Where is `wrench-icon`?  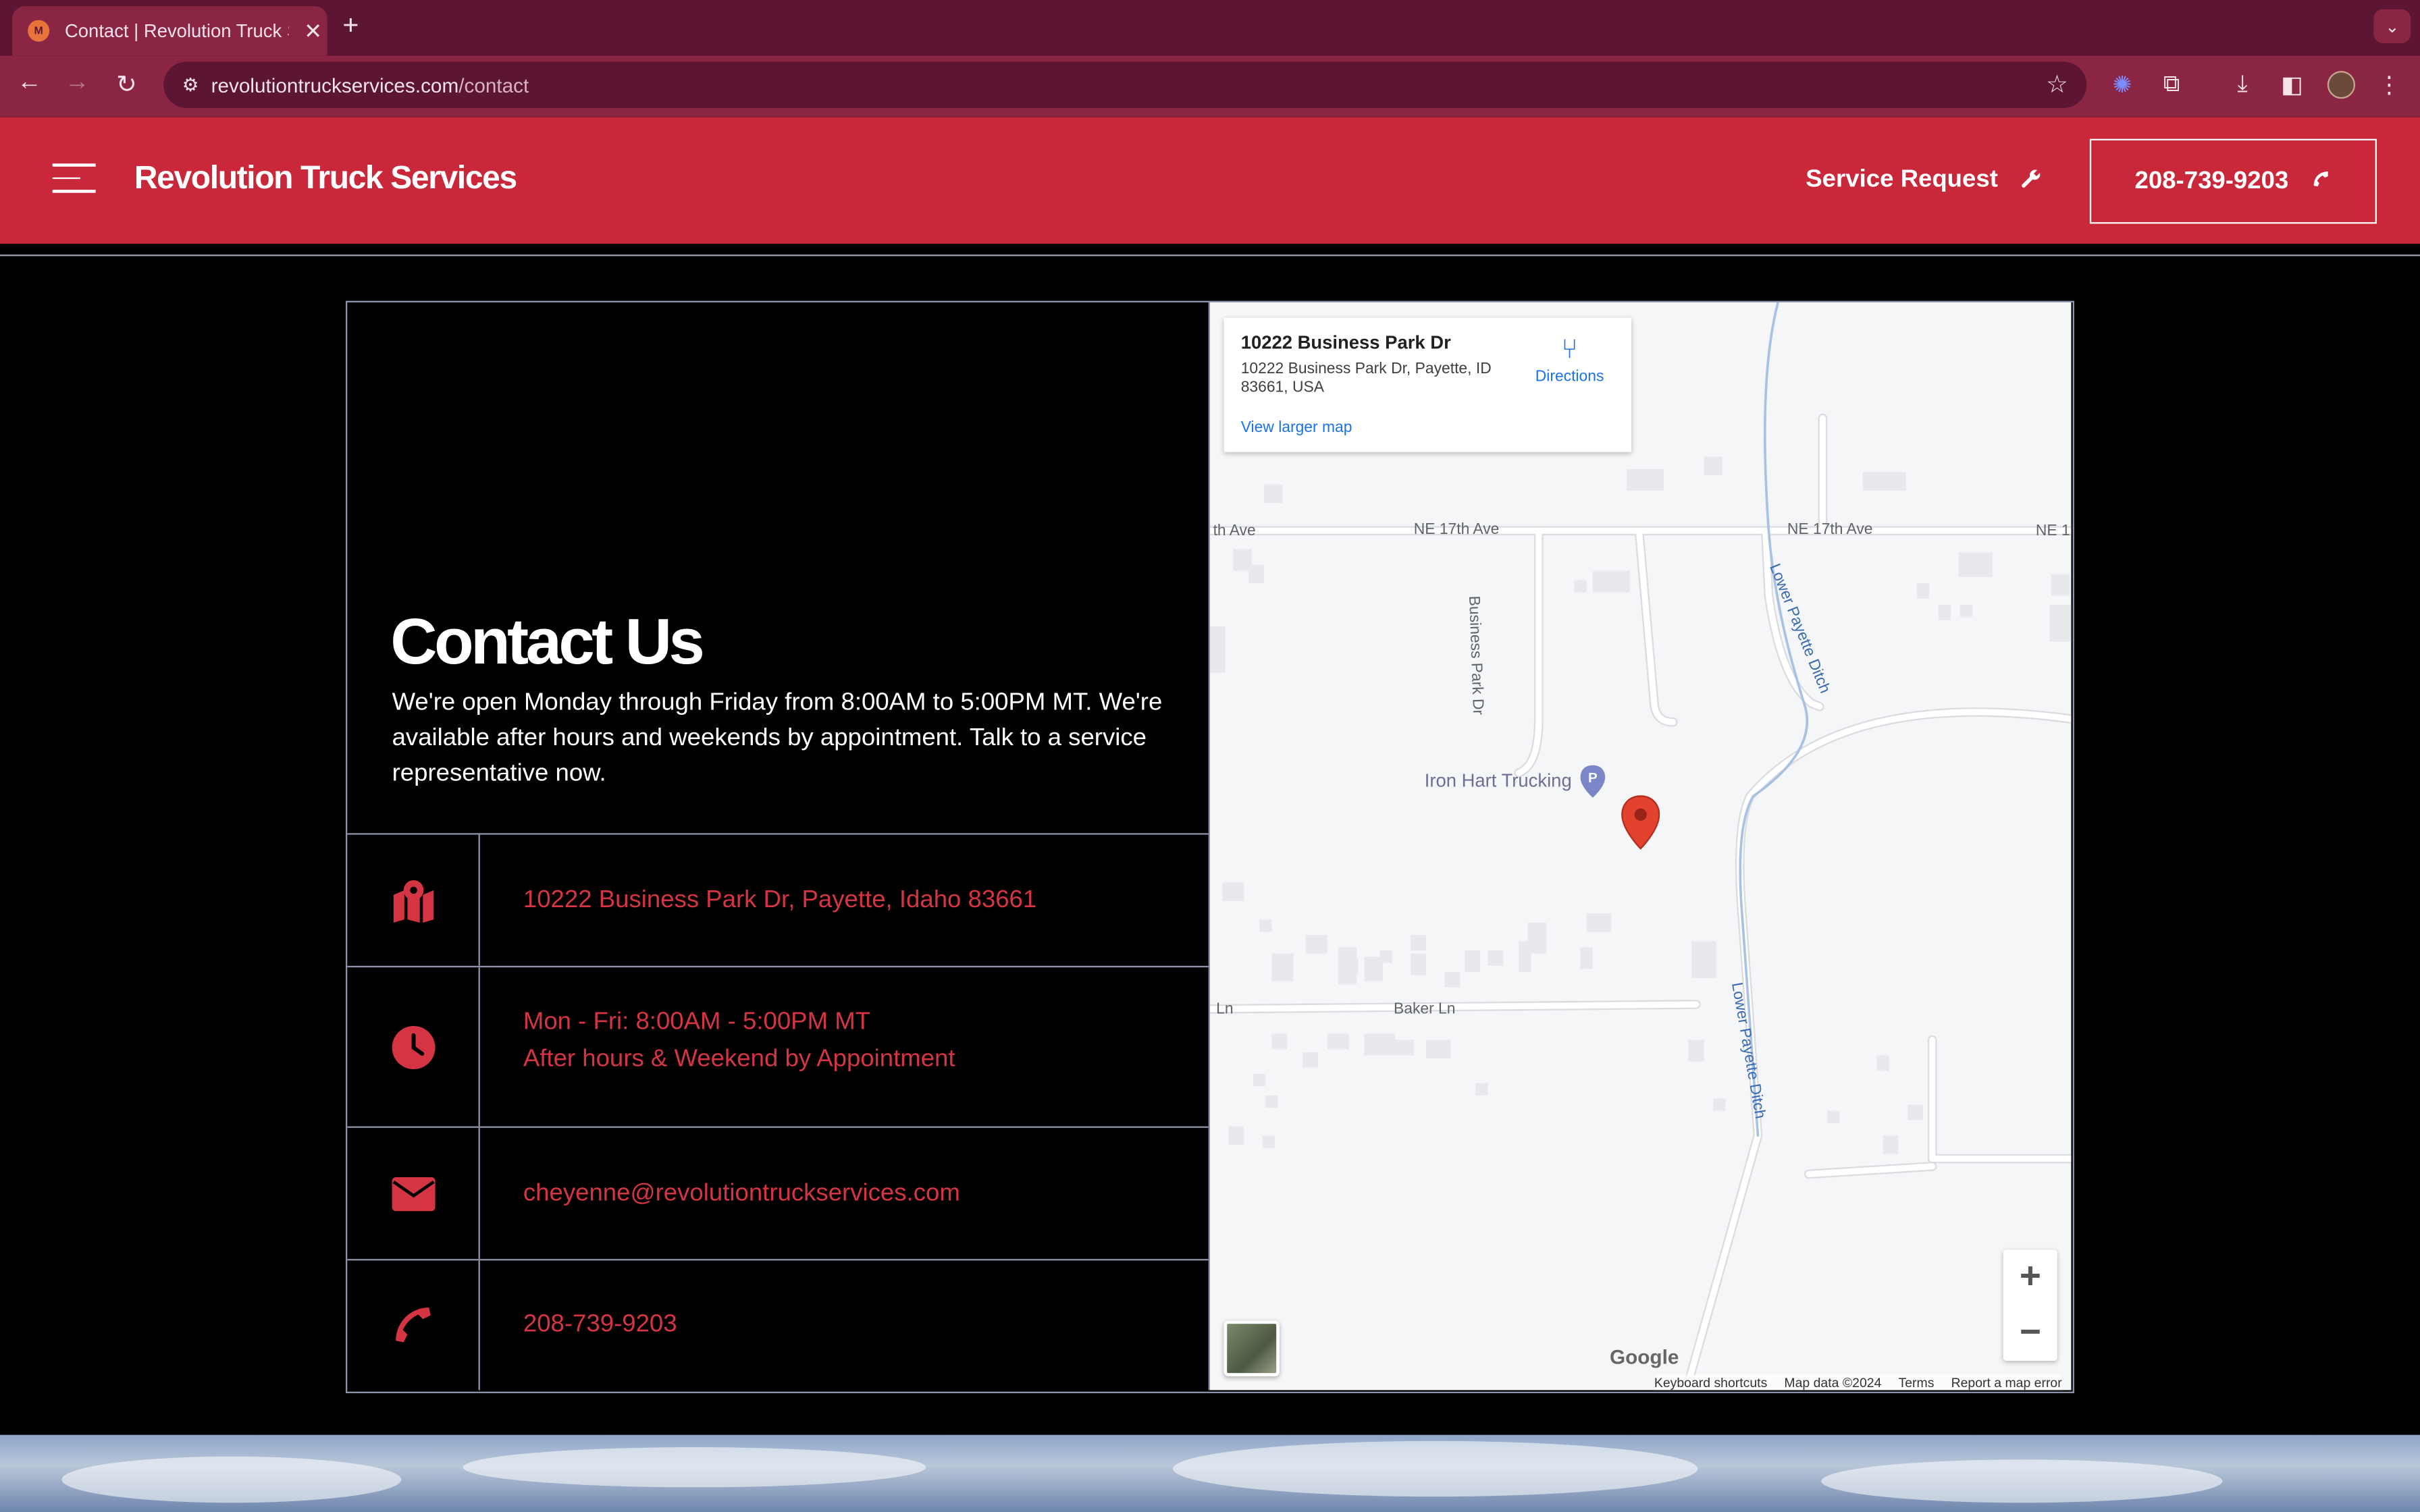 wrench-icon is located at coordinates (2030, 180).